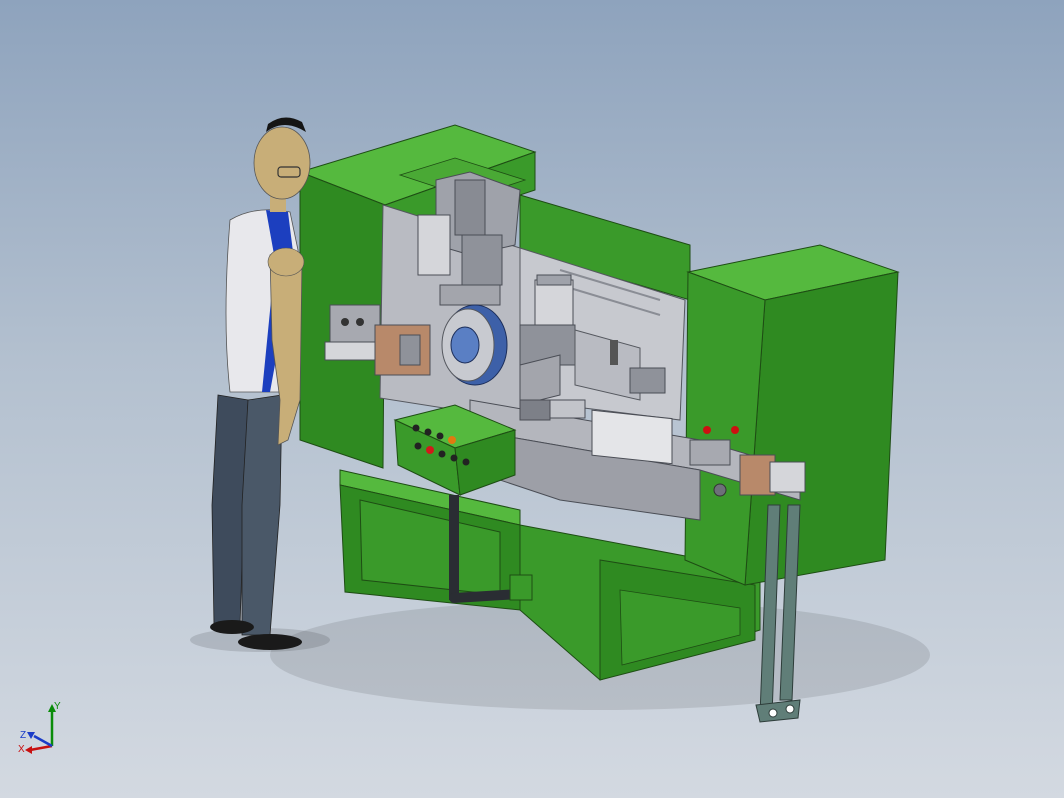 The width and height of the screenshot is (1064, 798). Describe the element at coordinates (474, 345) in the screenshot. I see `rotary-table` at that location.